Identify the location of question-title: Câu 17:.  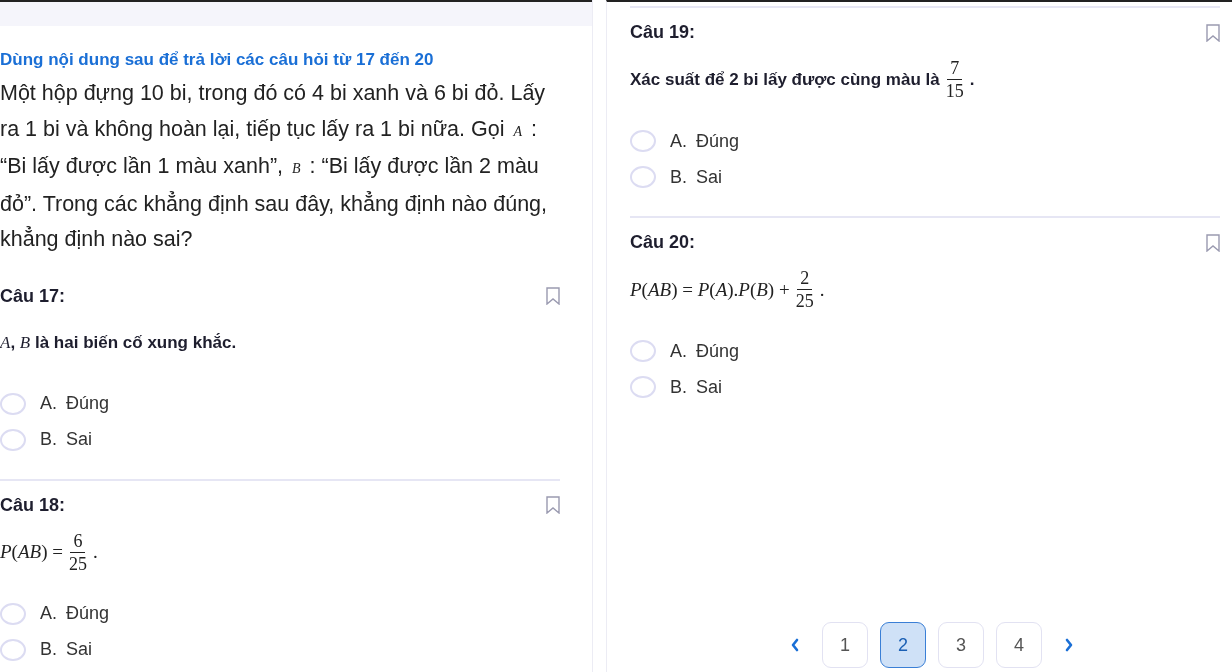
(33, 296).